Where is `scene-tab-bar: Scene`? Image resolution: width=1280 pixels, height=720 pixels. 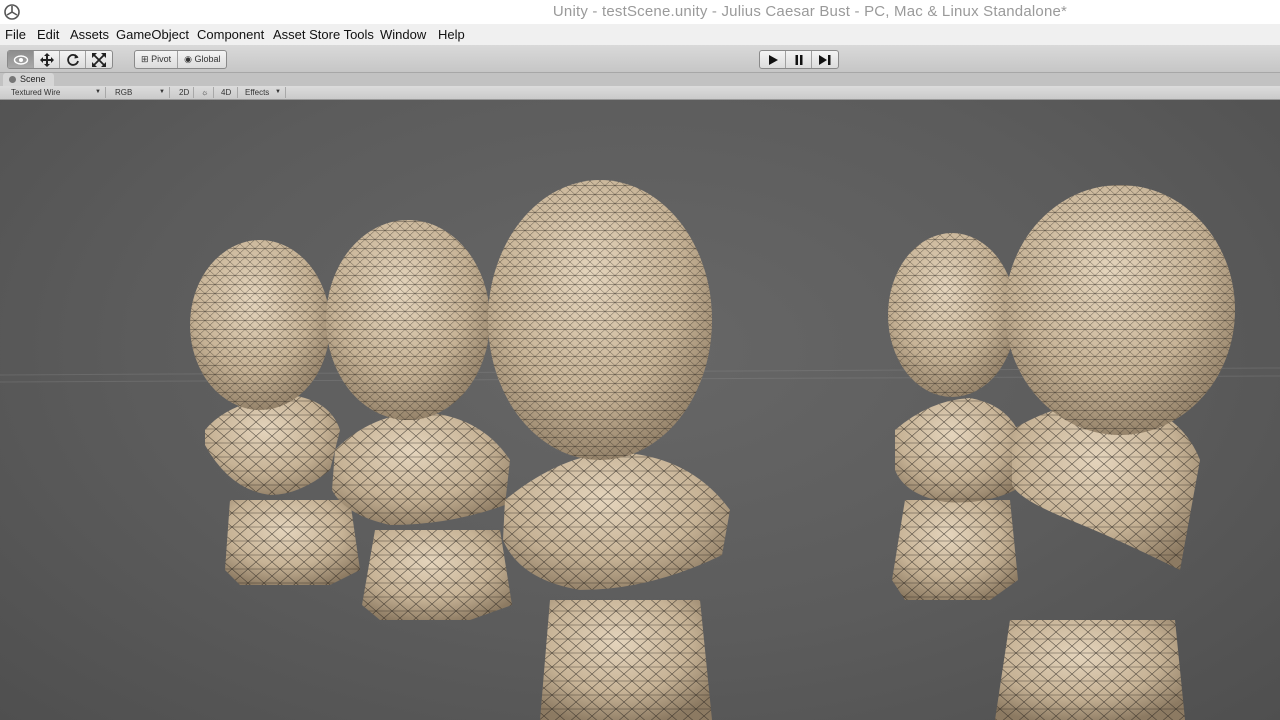
scene-tab-bar: Scene is located at coordinates (640, 79).